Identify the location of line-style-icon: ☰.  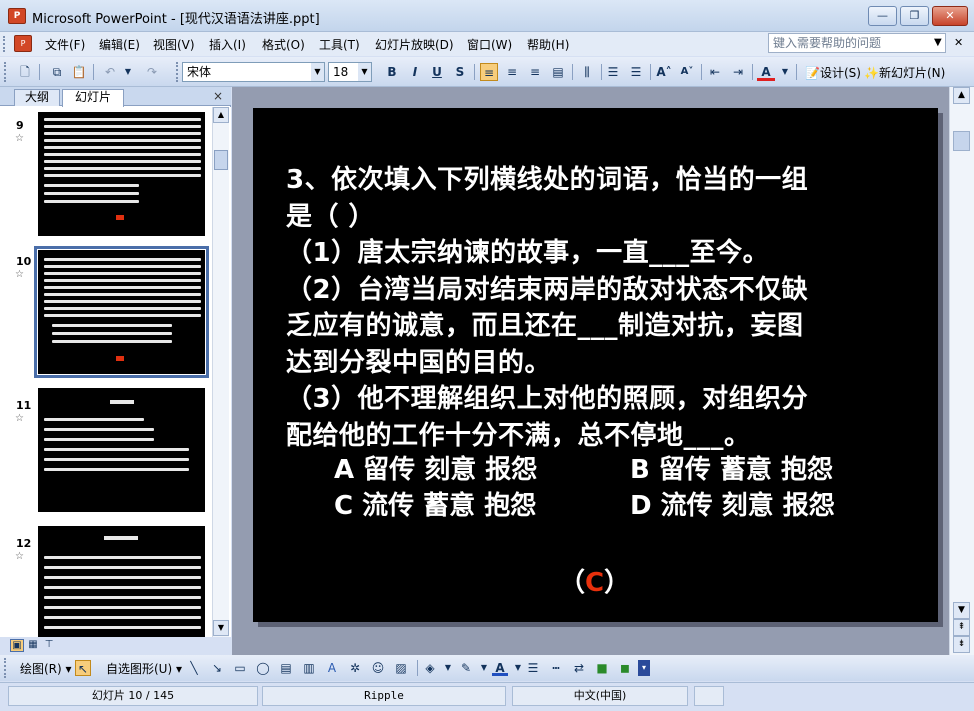
(533, 668).